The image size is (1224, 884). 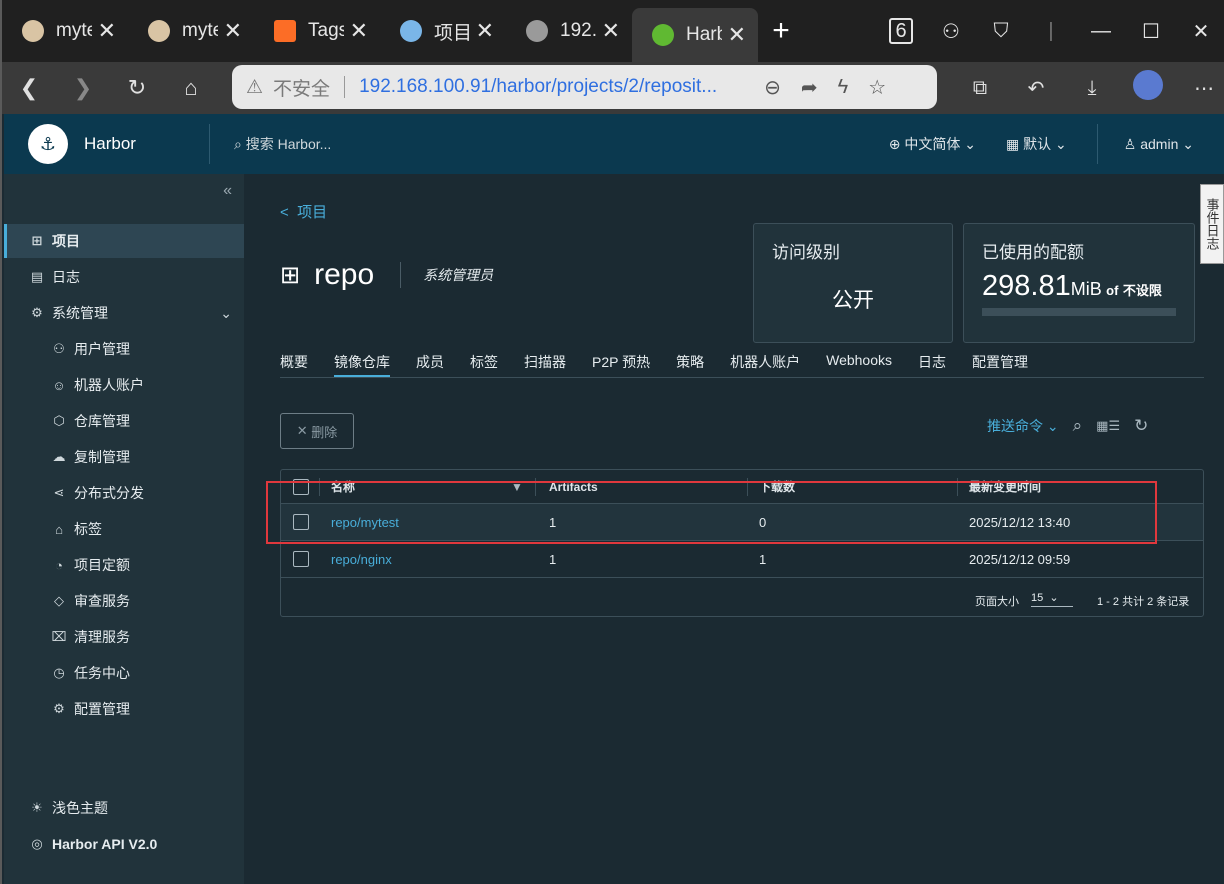 What do you see at coordinates (843, 87) in the screenshot?
I see `lightning-icon: ϟ` at bounding box center [843, 87].